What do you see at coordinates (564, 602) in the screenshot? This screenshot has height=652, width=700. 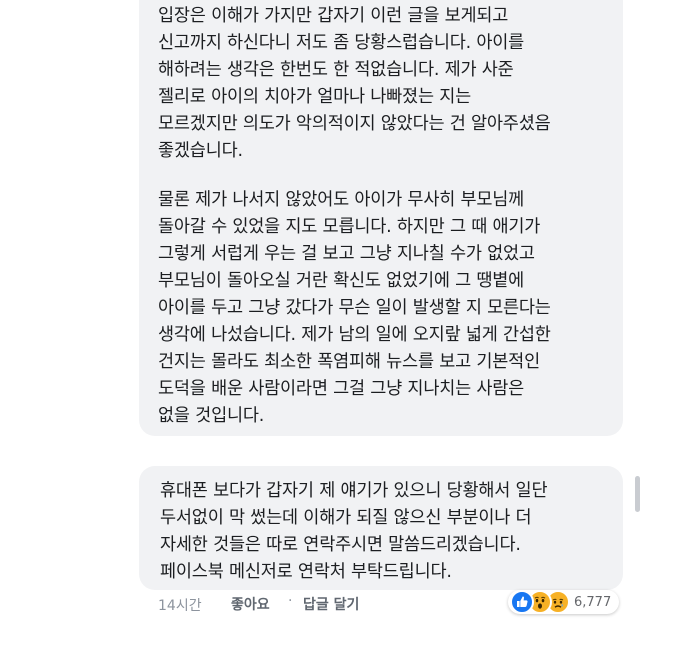 I see `reactions-summary: 6,777` at bounding box center [564, 602].